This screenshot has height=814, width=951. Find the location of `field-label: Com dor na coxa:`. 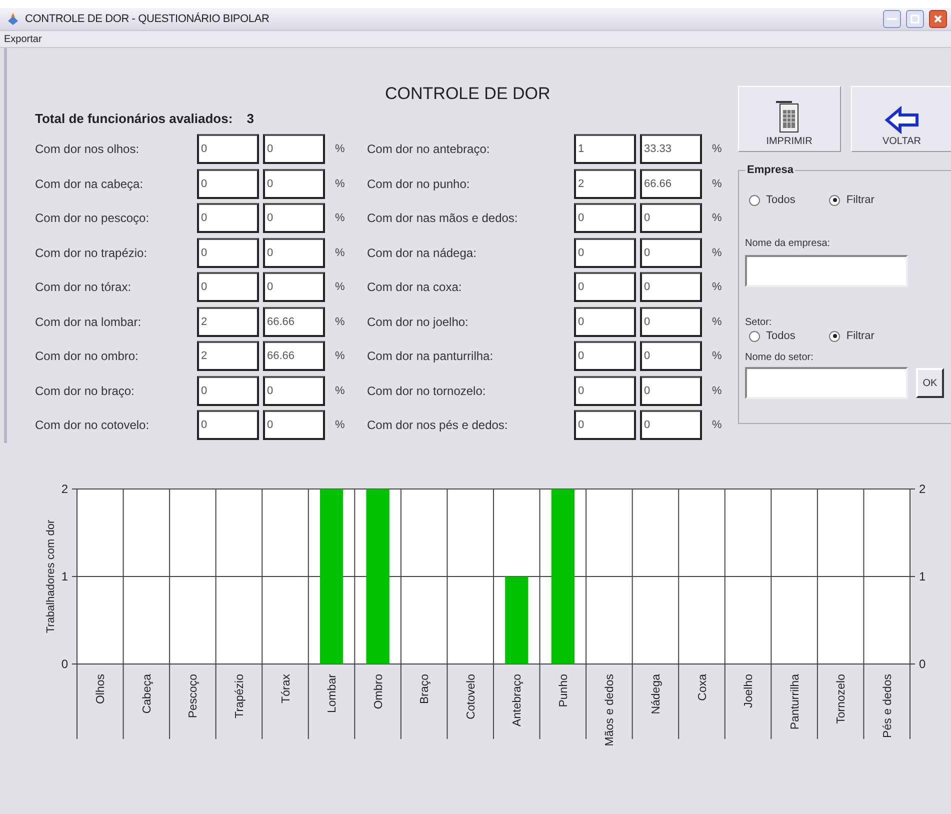

field-label: Com dor na coxa: is located at coordinates (415, 287).